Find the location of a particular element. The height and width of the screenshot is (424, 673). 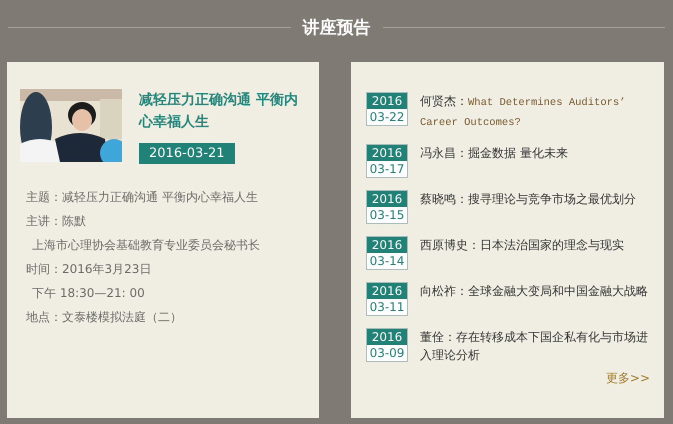

date-badge: 2016 03-17 is located at coordinates (387, 161).